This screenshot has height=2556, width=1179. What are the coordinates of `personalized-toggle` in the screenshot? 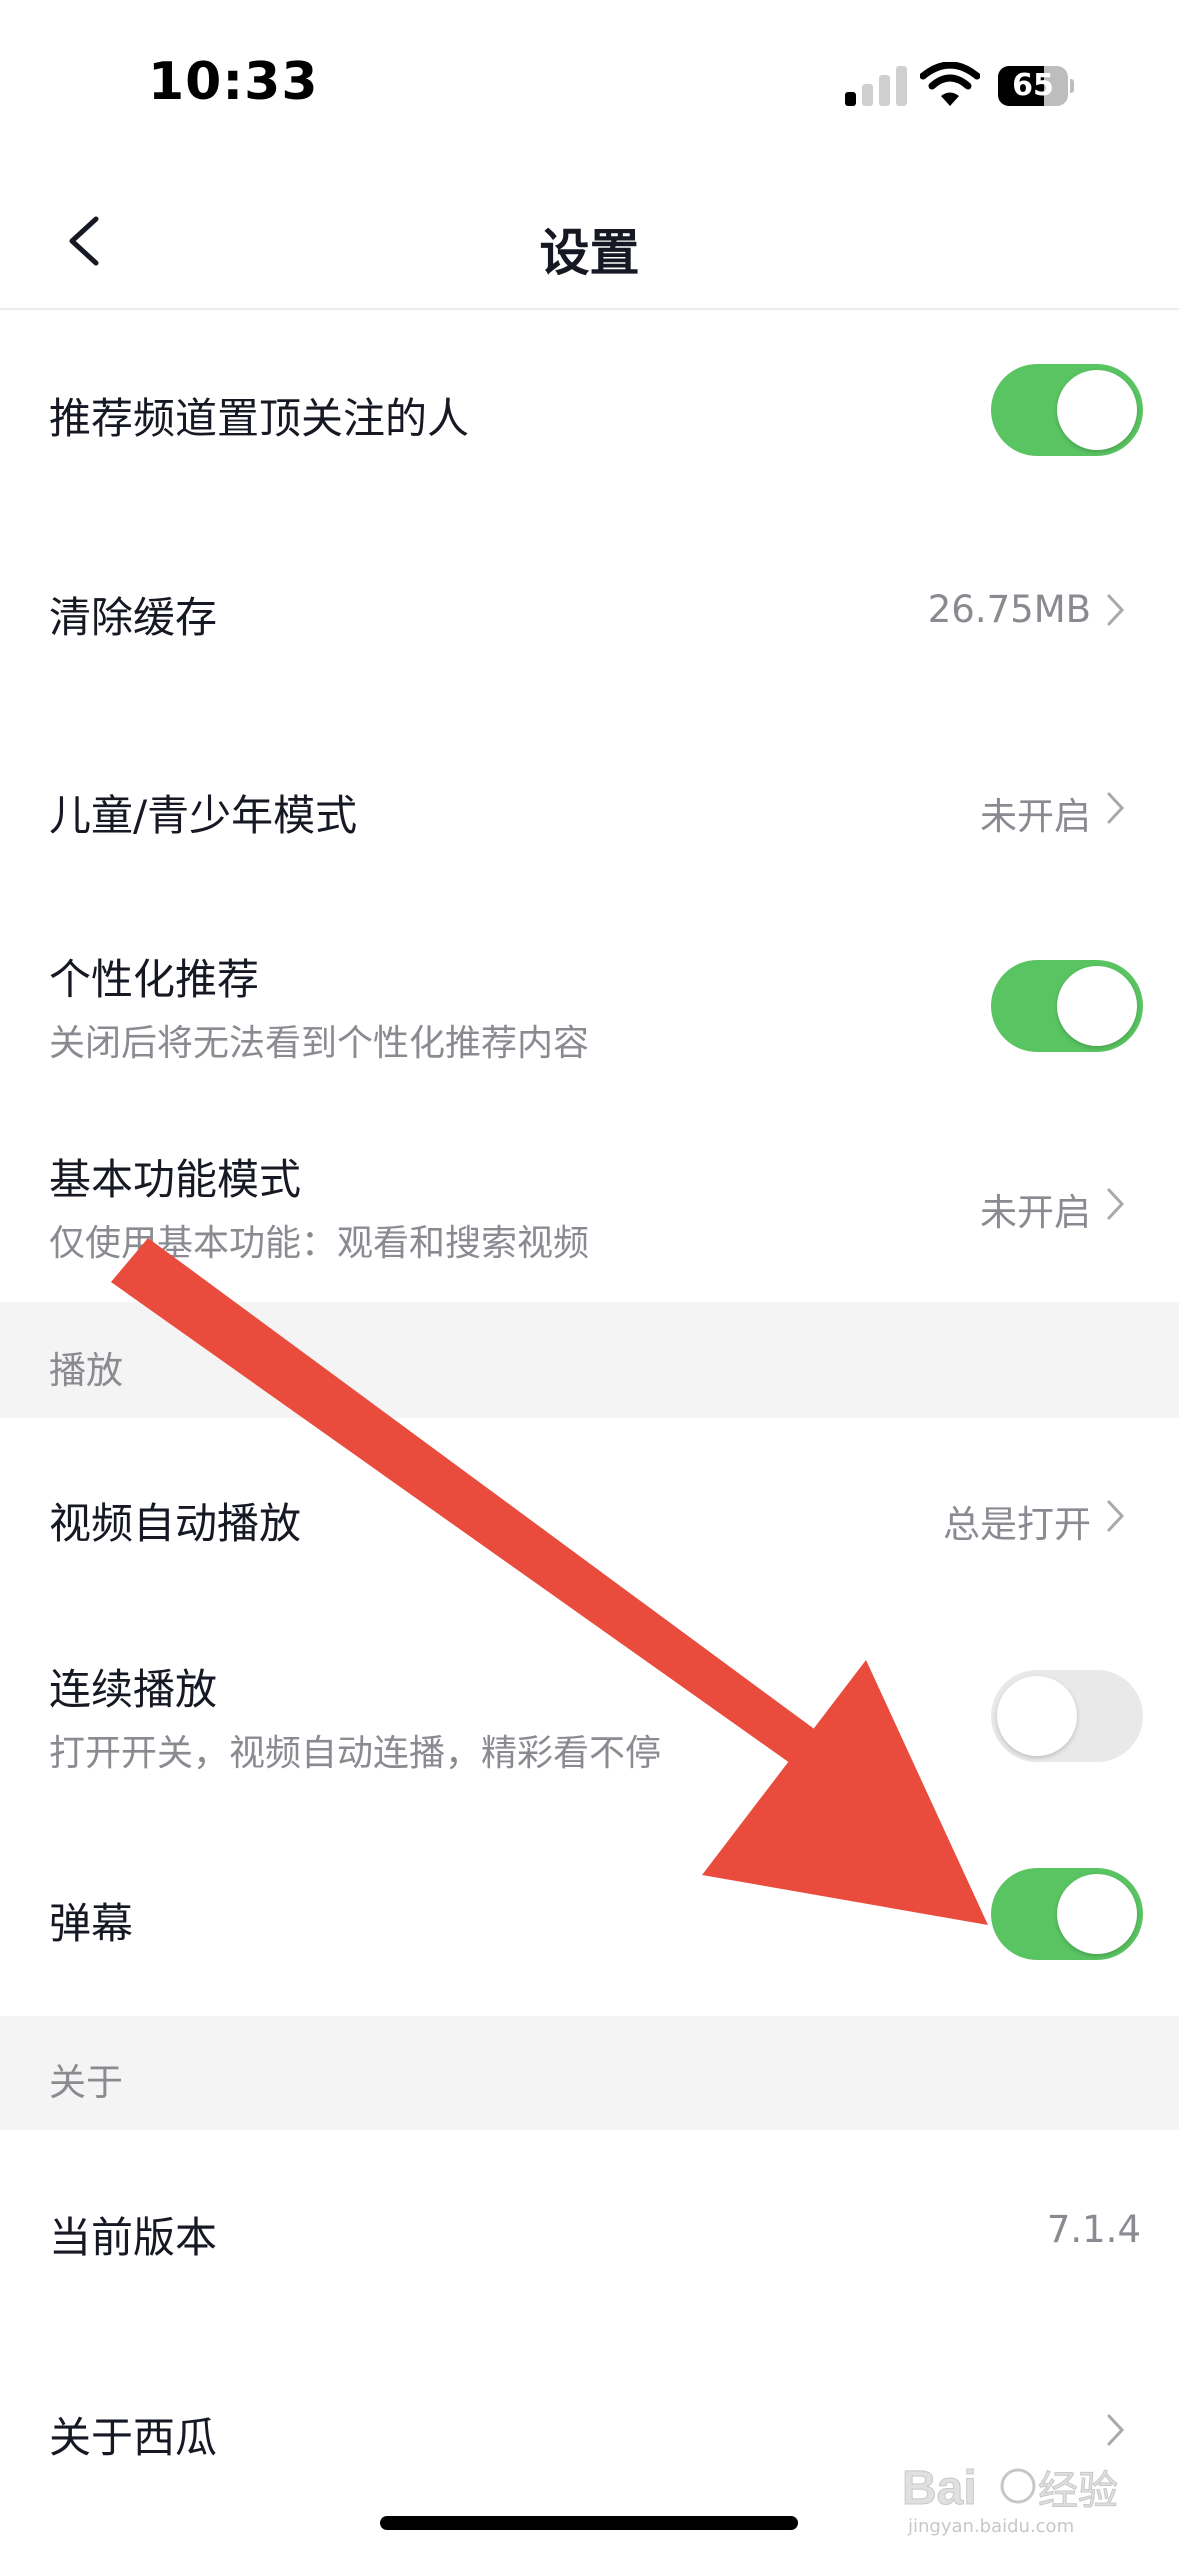 It's located at (1067, 1006).